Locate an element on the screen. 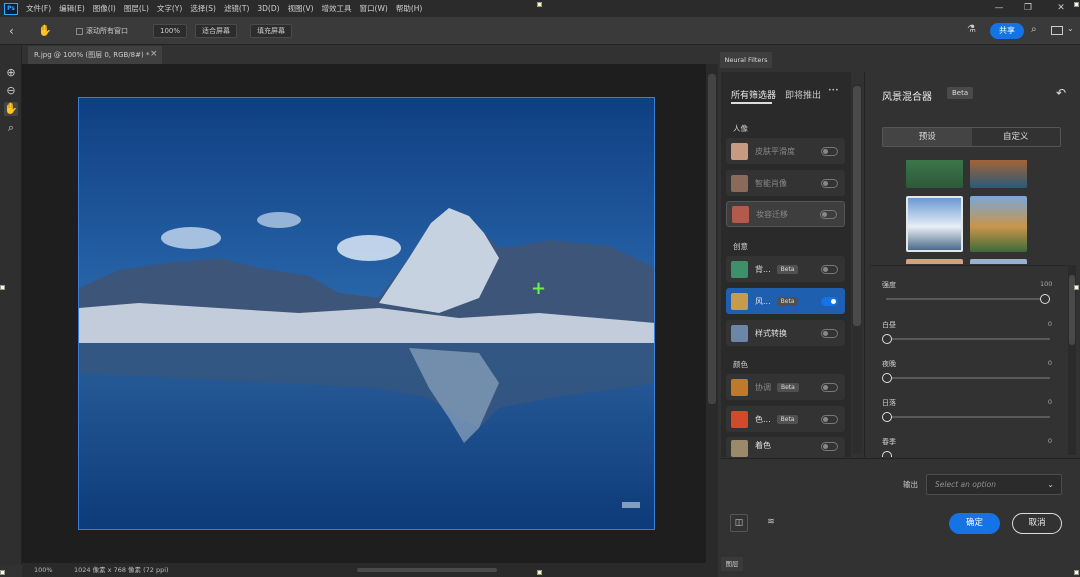 Image resolution: width=1080 pixels, height=577 pixels. restore-button: ❐ is located at coordinates (1028, 8).